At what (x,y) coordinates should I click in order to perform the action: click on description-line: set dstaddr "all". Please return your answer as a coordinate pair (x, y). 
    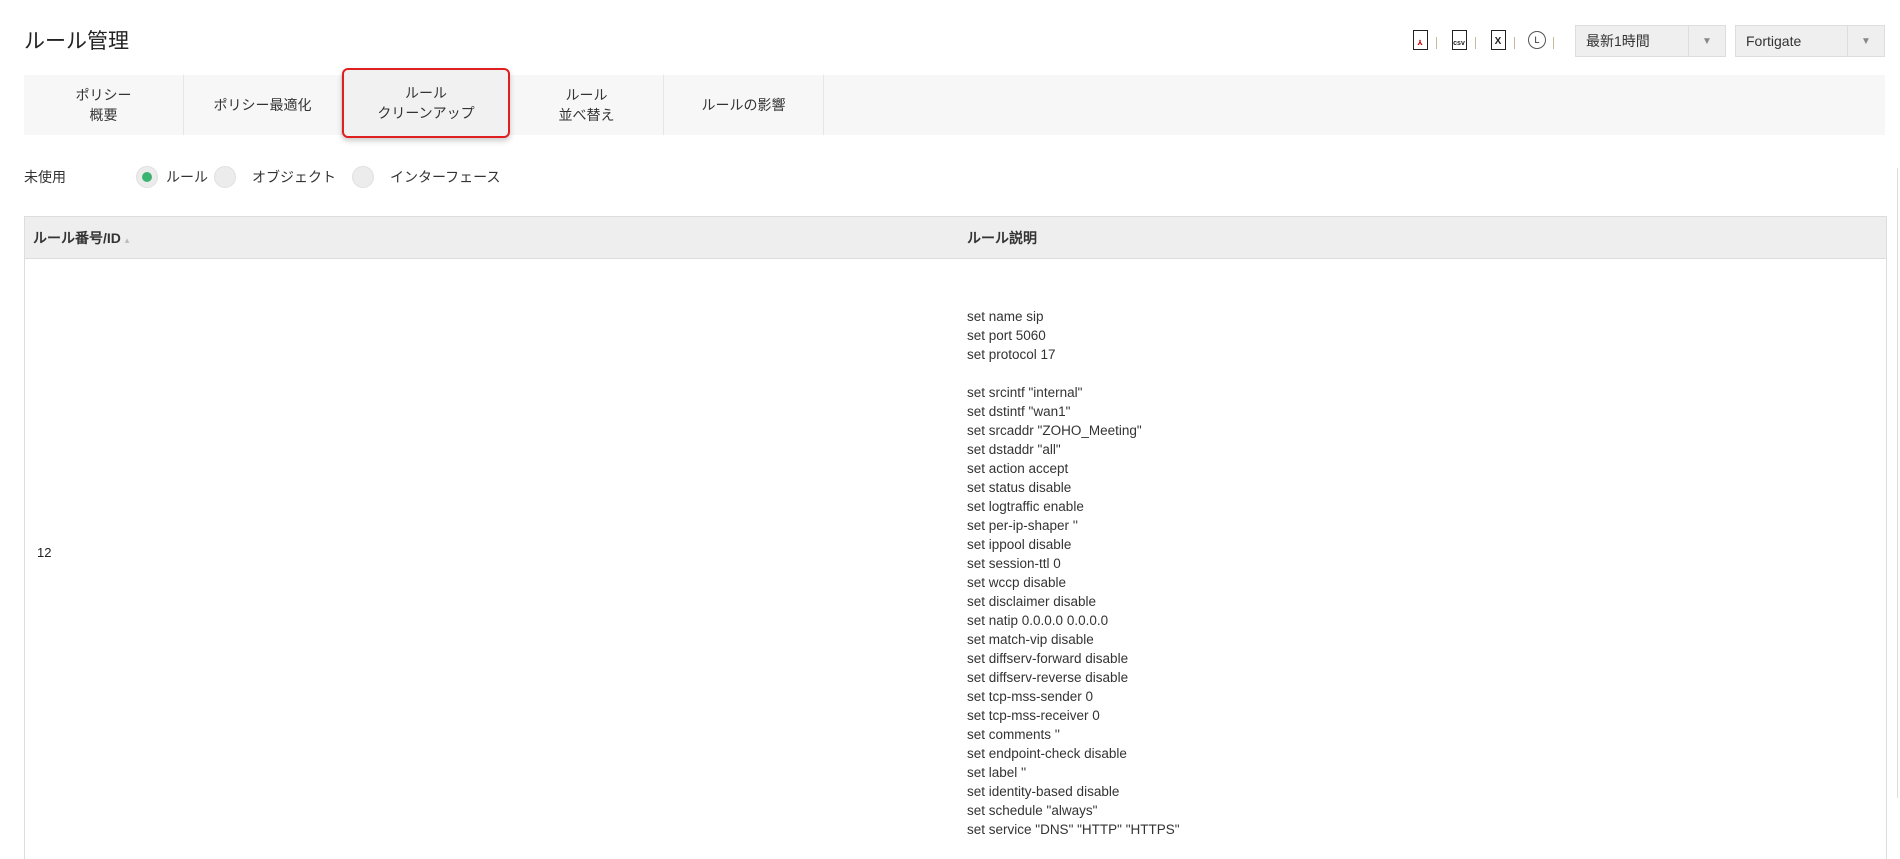
    Looking at the image, I should click on (1014, 449).